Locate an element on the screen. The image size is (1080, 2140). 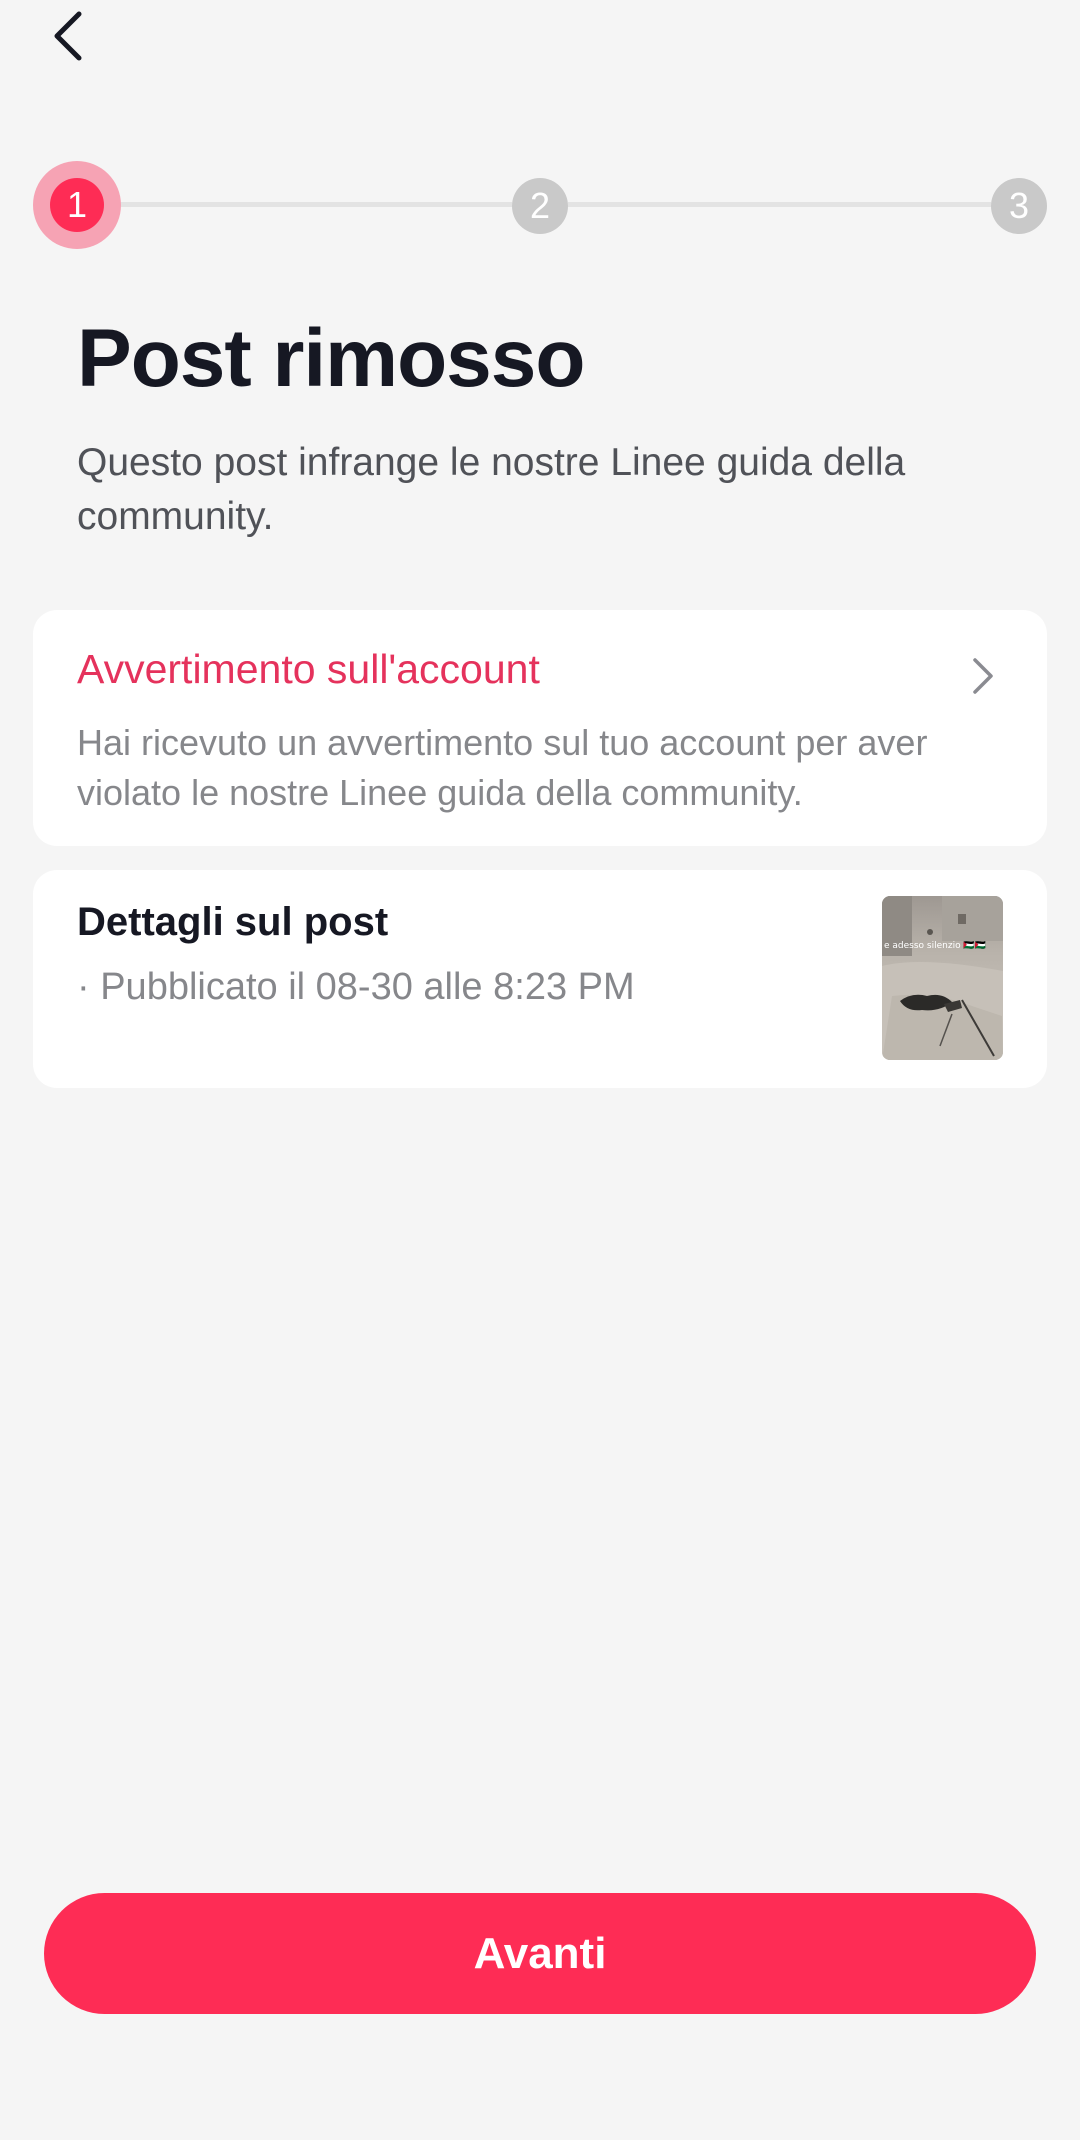
thumbnail-caption: e adesso silenzio 🇵🇸🇵🇸 is located at coordinates (935, 945).